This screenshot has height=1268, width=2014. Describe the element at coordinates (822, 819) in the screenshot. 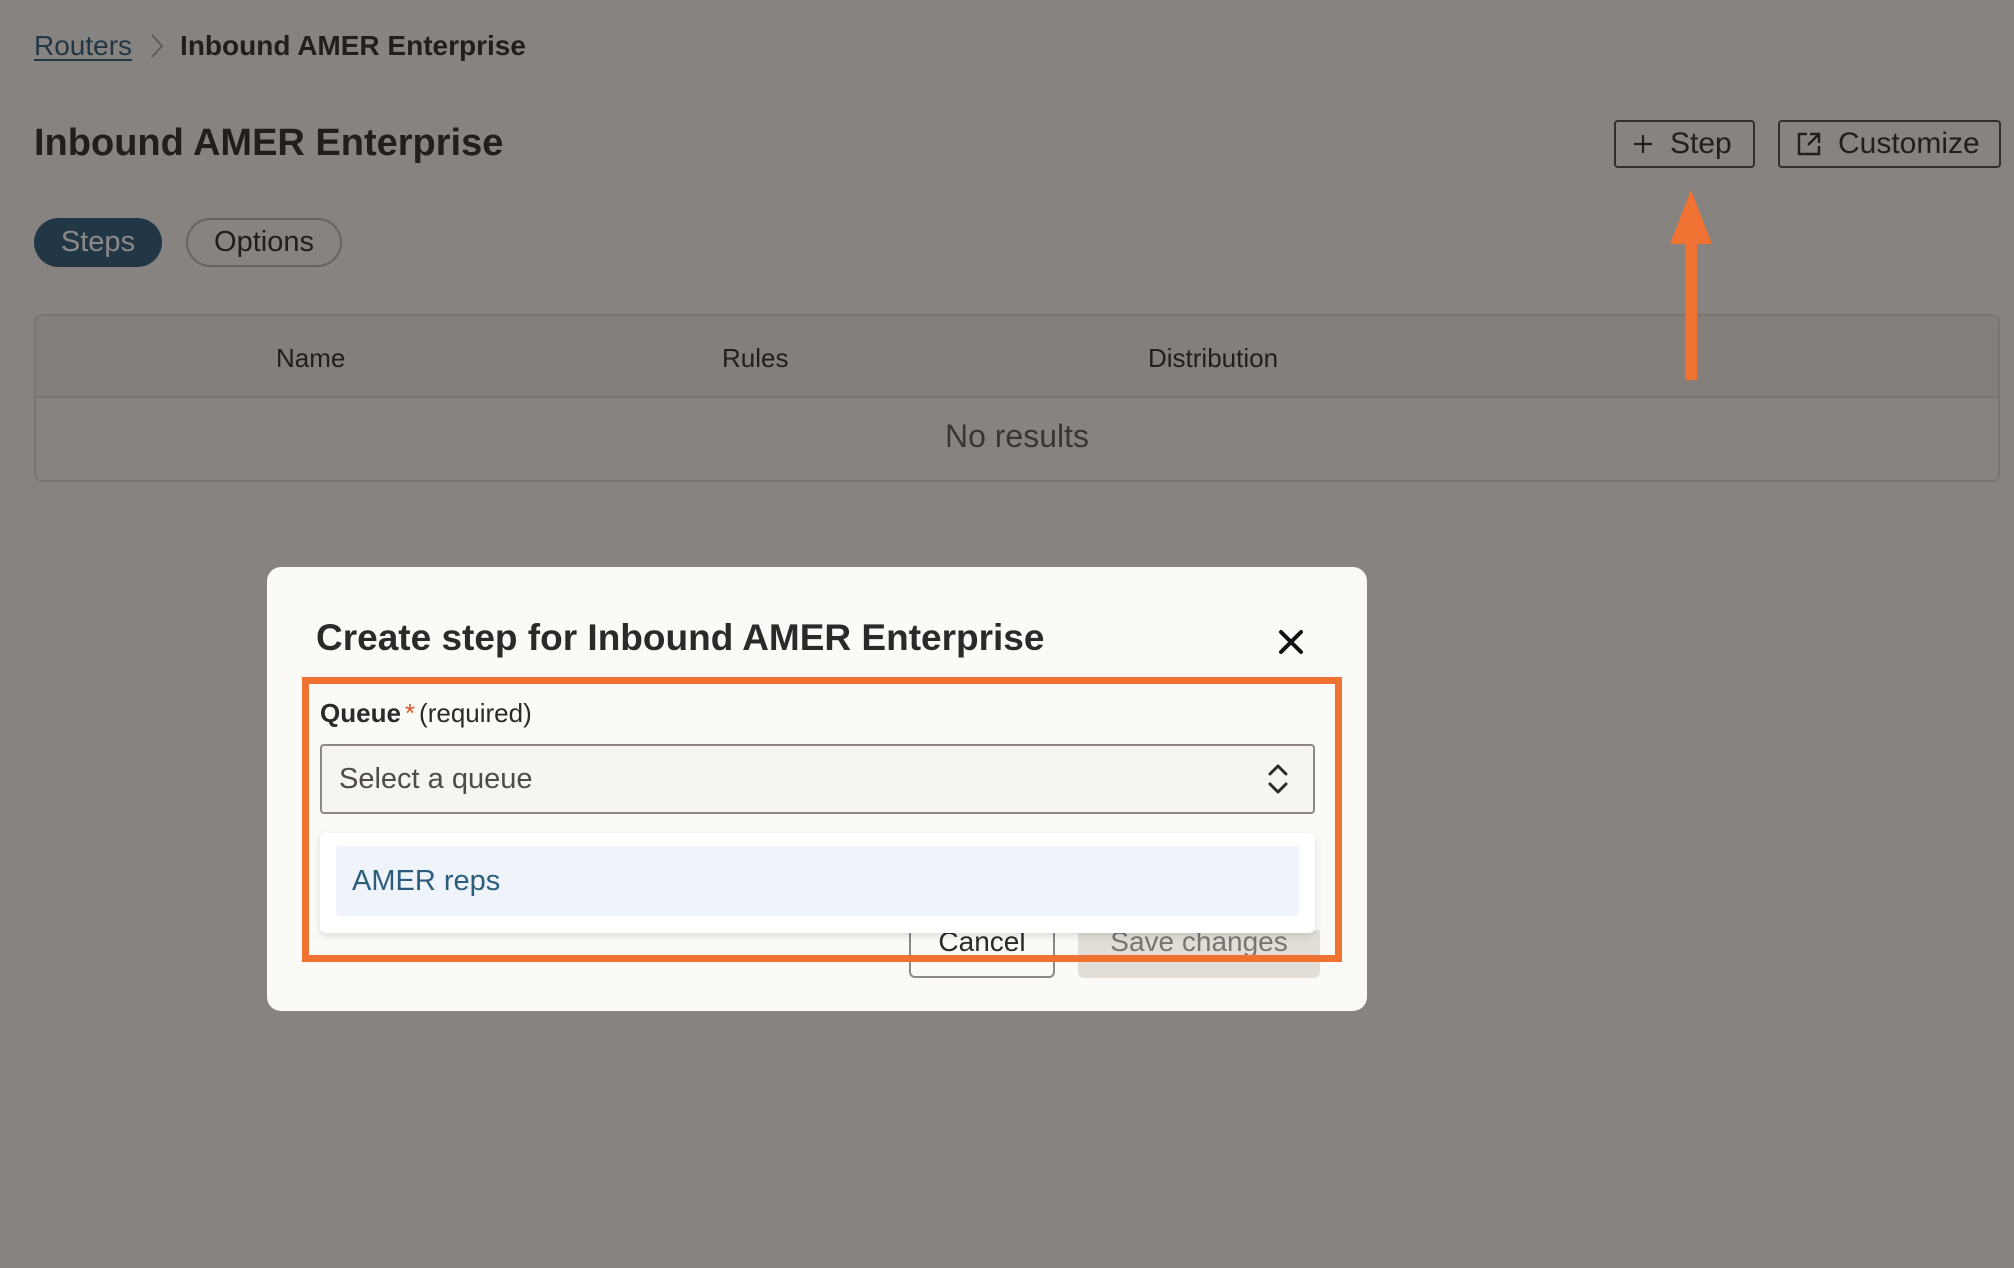

I see `annotation-highlight-box` at that location.